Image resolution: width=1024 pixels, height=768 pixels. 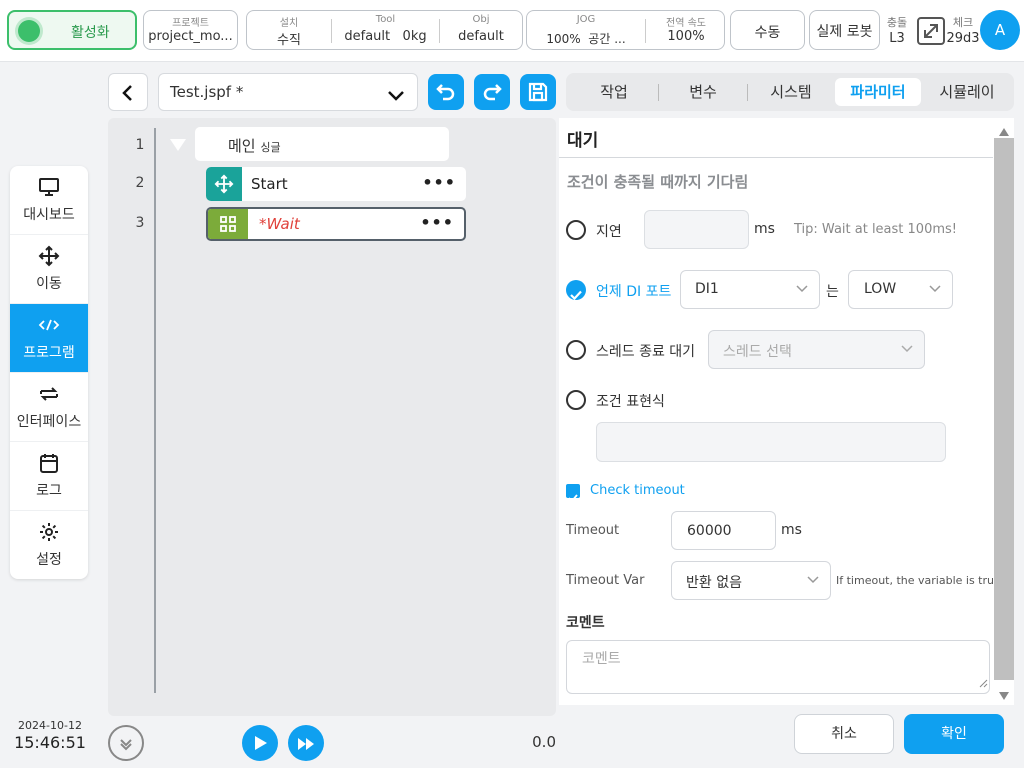 I want to click on obj-caption: Obj, so click(x=481, y=19).